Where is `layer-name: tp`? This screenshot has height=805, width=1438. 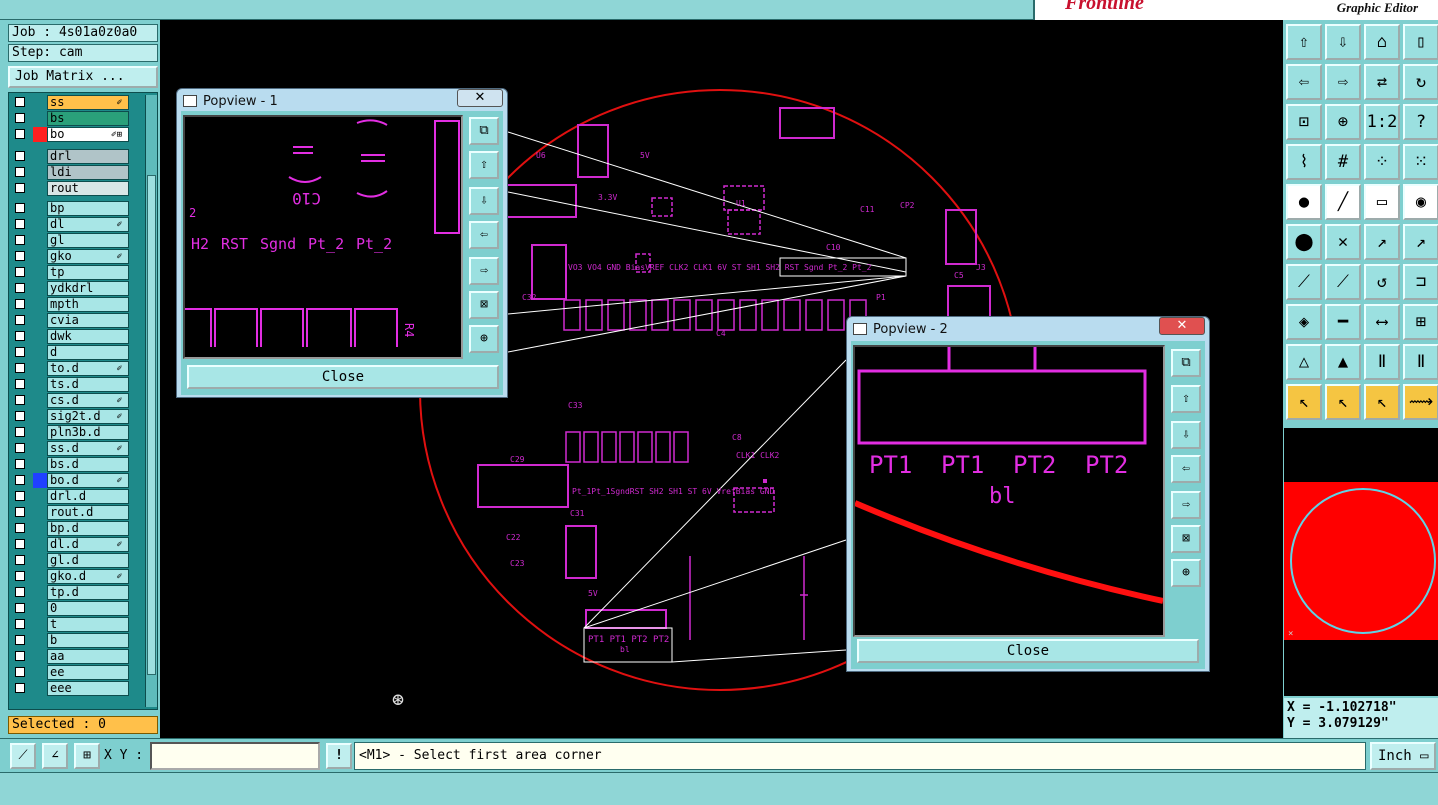
layer-name: tp is located at coordinates (88, 272).